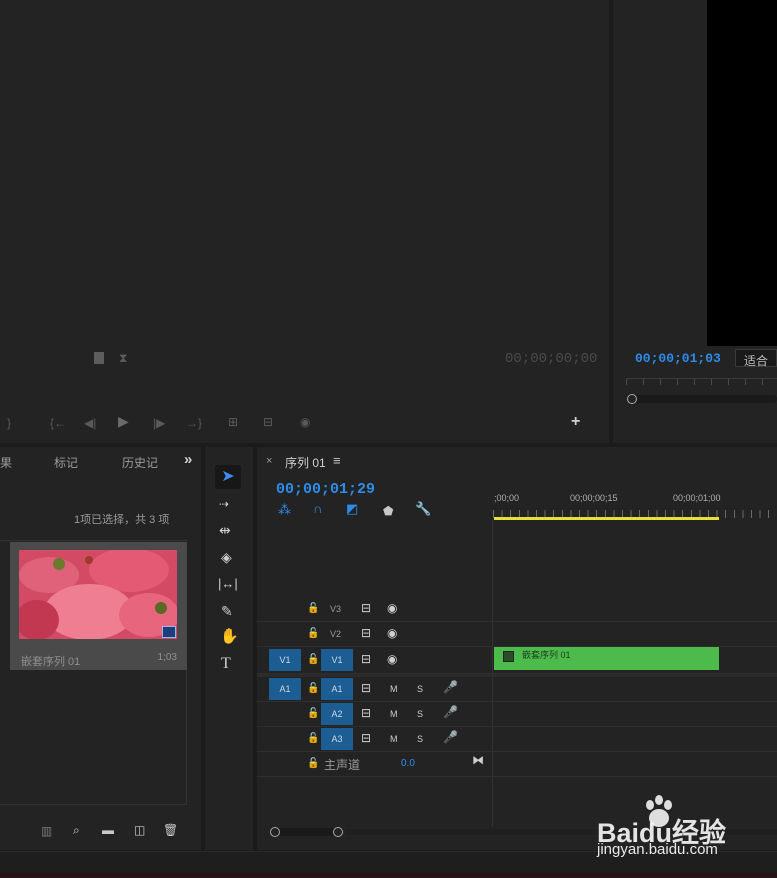  What do you see at coordinates (338, 832) in the screenshot?
I see `zoom-handle-right` at bounding box center [338, 832].